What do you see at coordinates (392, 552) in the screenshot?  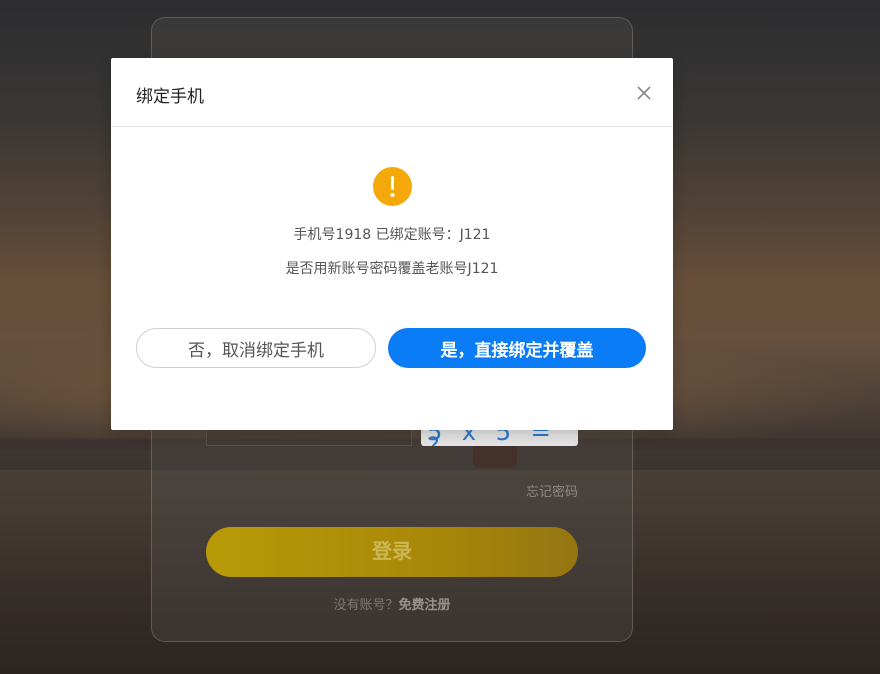 I see `login-button: 登录` at bounding box center [392, 552].